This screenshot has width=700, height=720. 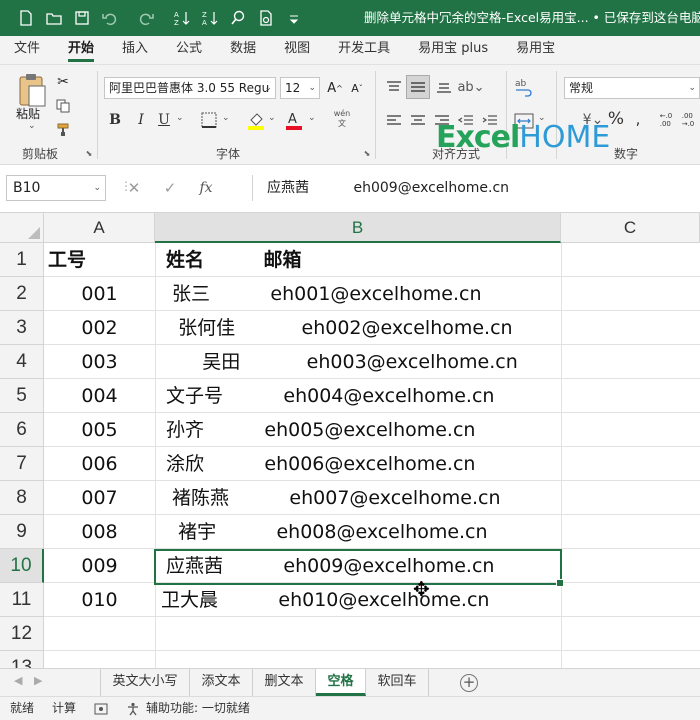 I want to click on cell-a12, so click(x=99, y=634).